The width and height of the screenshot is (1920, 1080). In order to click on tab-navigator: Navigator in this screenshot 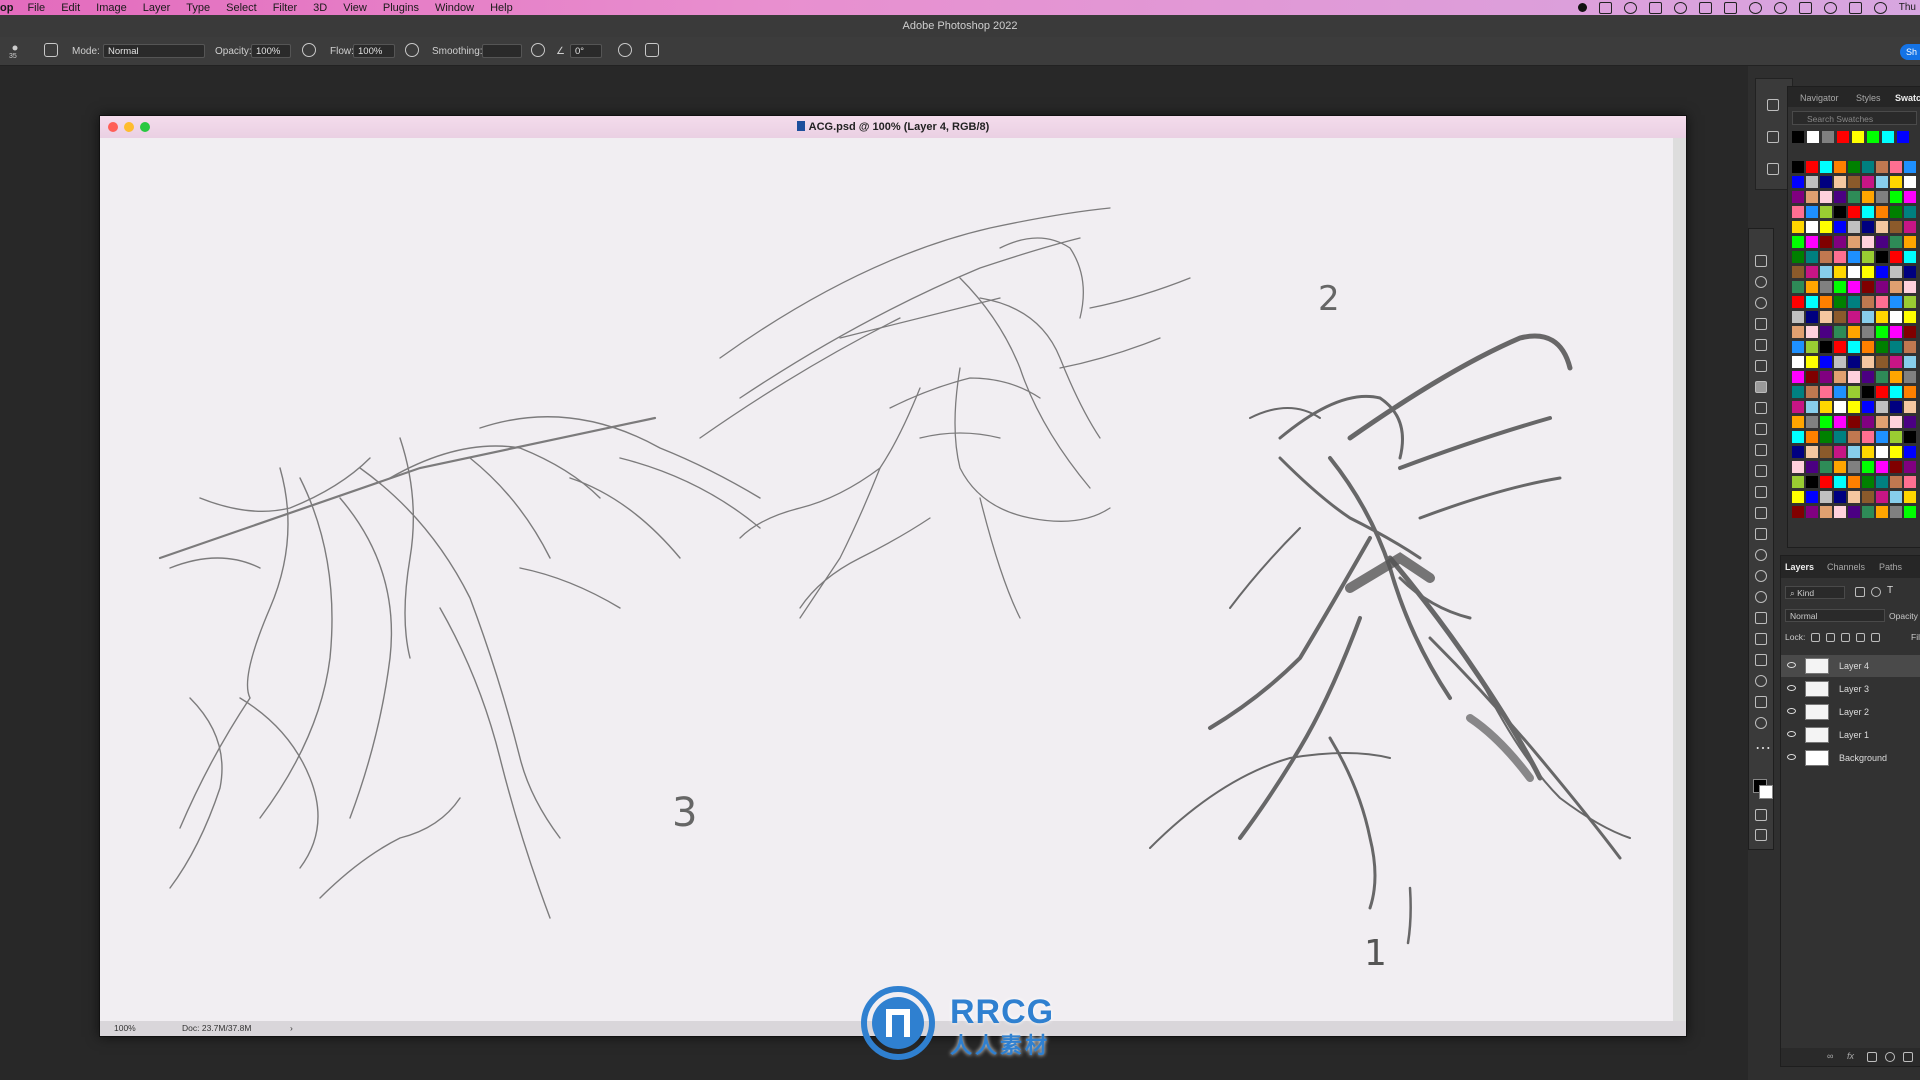, I will do `click(1819, 98)`.